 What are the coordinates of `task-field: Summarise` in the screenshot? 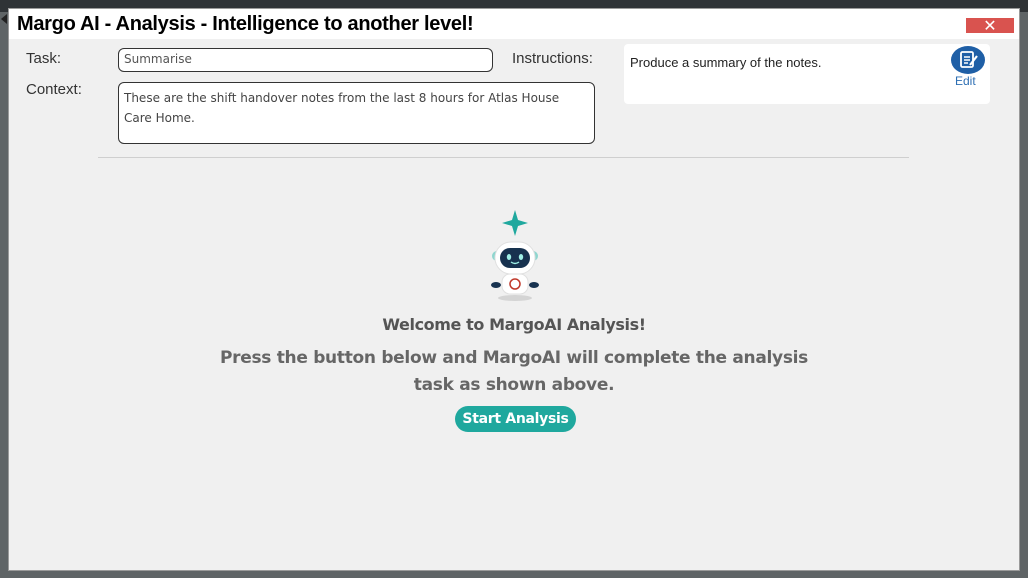 It's located at (305, 60).